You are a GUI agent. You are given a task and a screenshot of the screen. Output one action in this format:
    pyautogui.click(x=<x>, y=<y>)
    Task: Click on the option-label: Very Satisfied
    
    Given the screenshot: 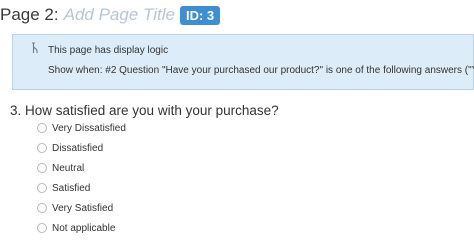 What is the action you would take?
    pyautogui.click(x=83, y=208)
    